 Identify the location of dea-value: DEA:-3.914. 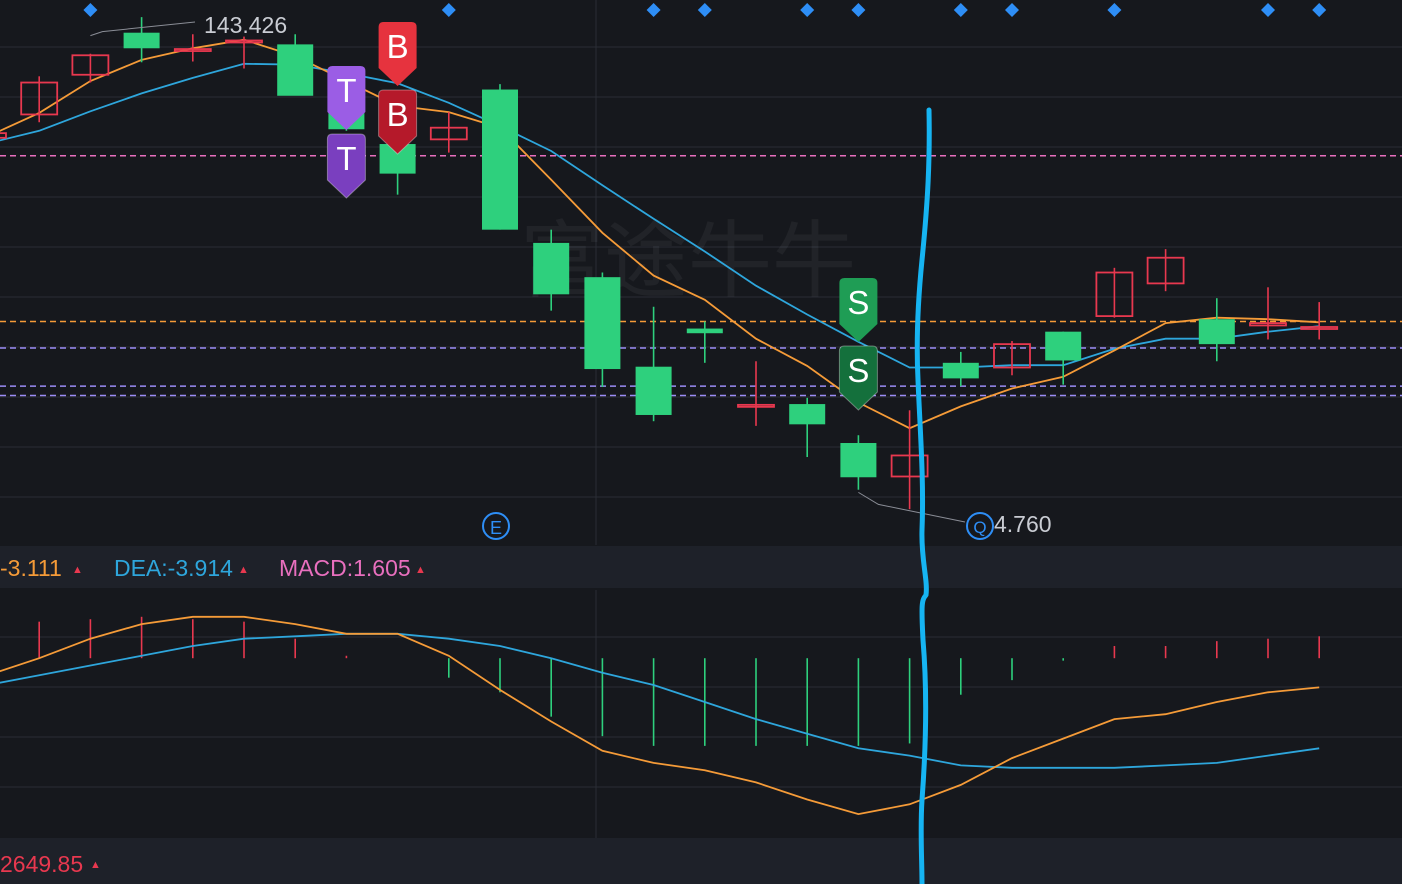
(173, 568).